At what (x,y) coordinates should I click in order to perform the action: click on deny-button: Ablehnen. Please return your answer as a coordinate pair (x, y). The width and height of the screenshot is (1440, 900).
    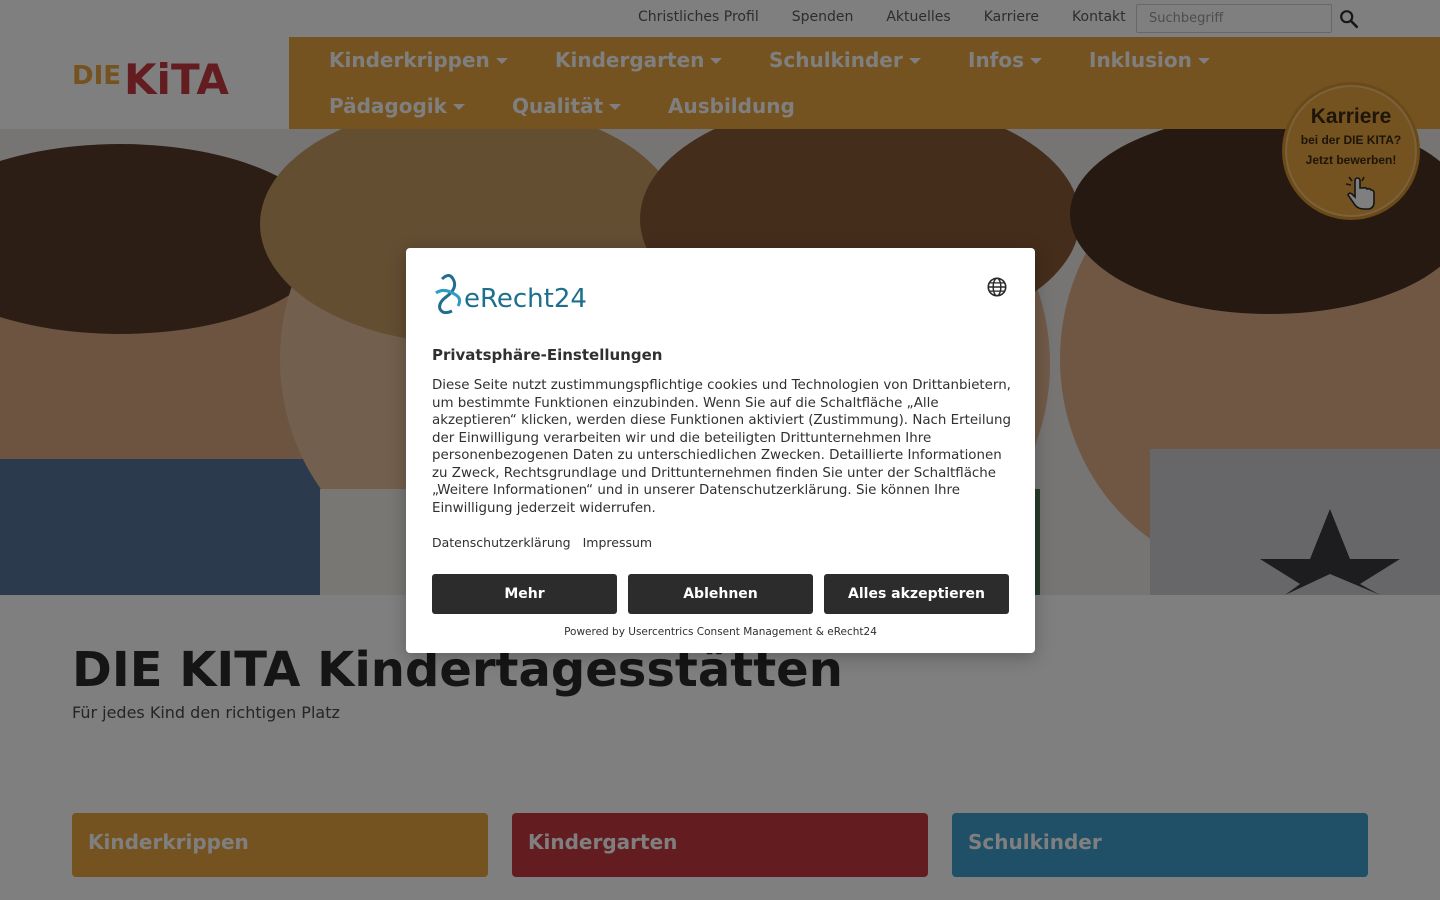
    Looking at the image, I should click on (720, 594).